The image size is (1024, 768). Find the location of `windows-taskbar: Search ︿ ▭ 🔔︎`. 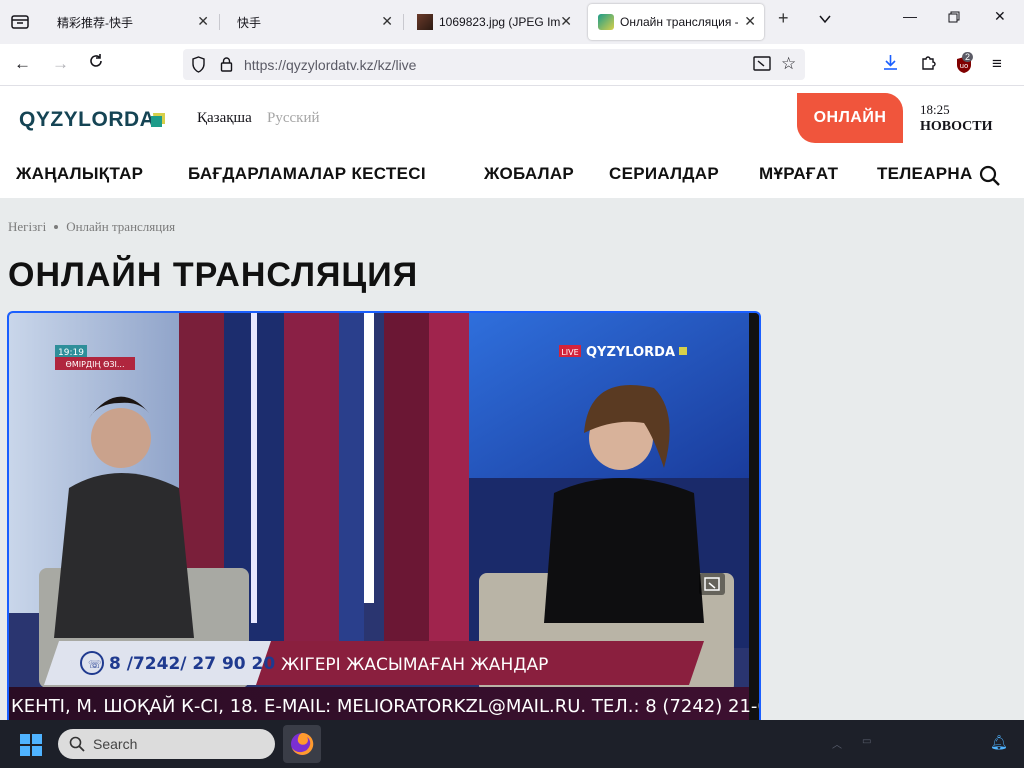

windows-taskbar: Search ︿ ▭ 🔔︎ is located at coordinates (512, 744).